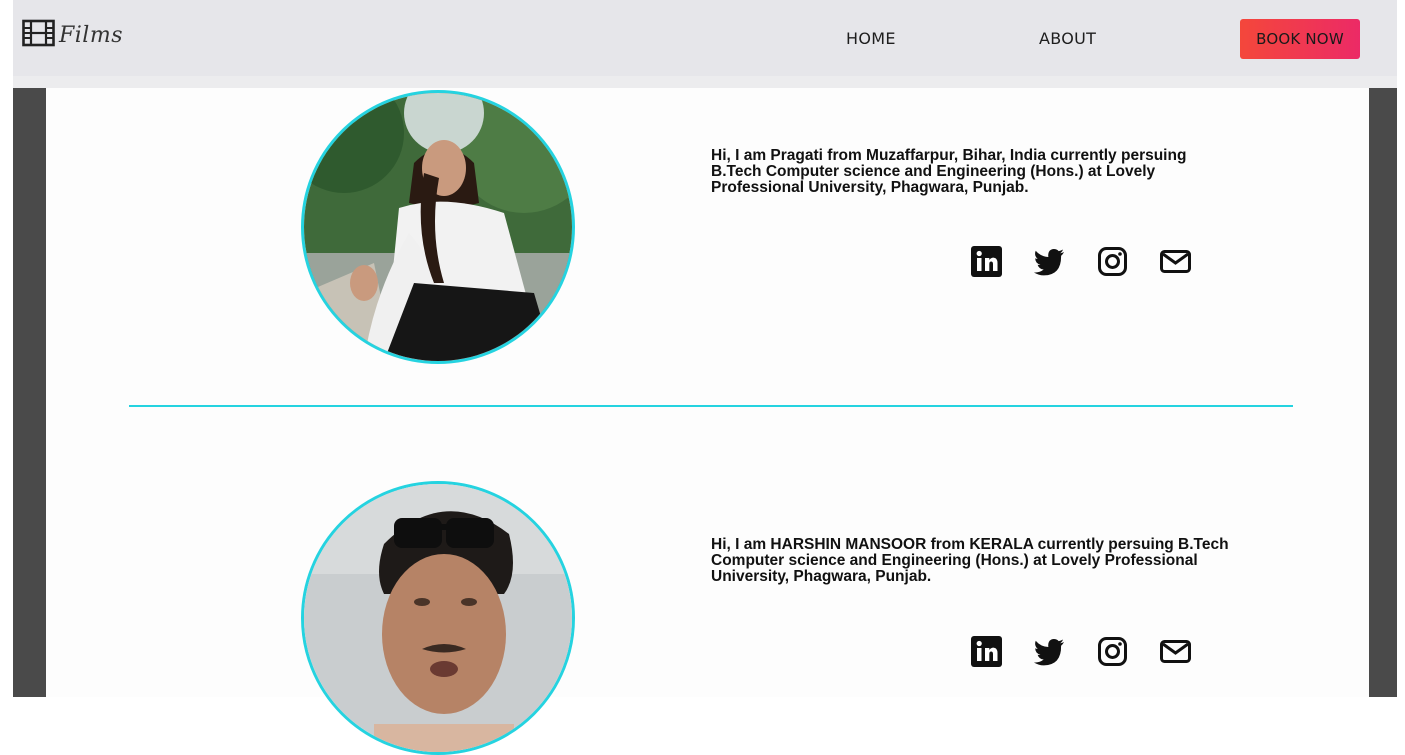 The height and width of the screenshot is (755, 1405). Describe the element at coordinates (711, 406) in the screenshot. I see `section-divider` at that location.